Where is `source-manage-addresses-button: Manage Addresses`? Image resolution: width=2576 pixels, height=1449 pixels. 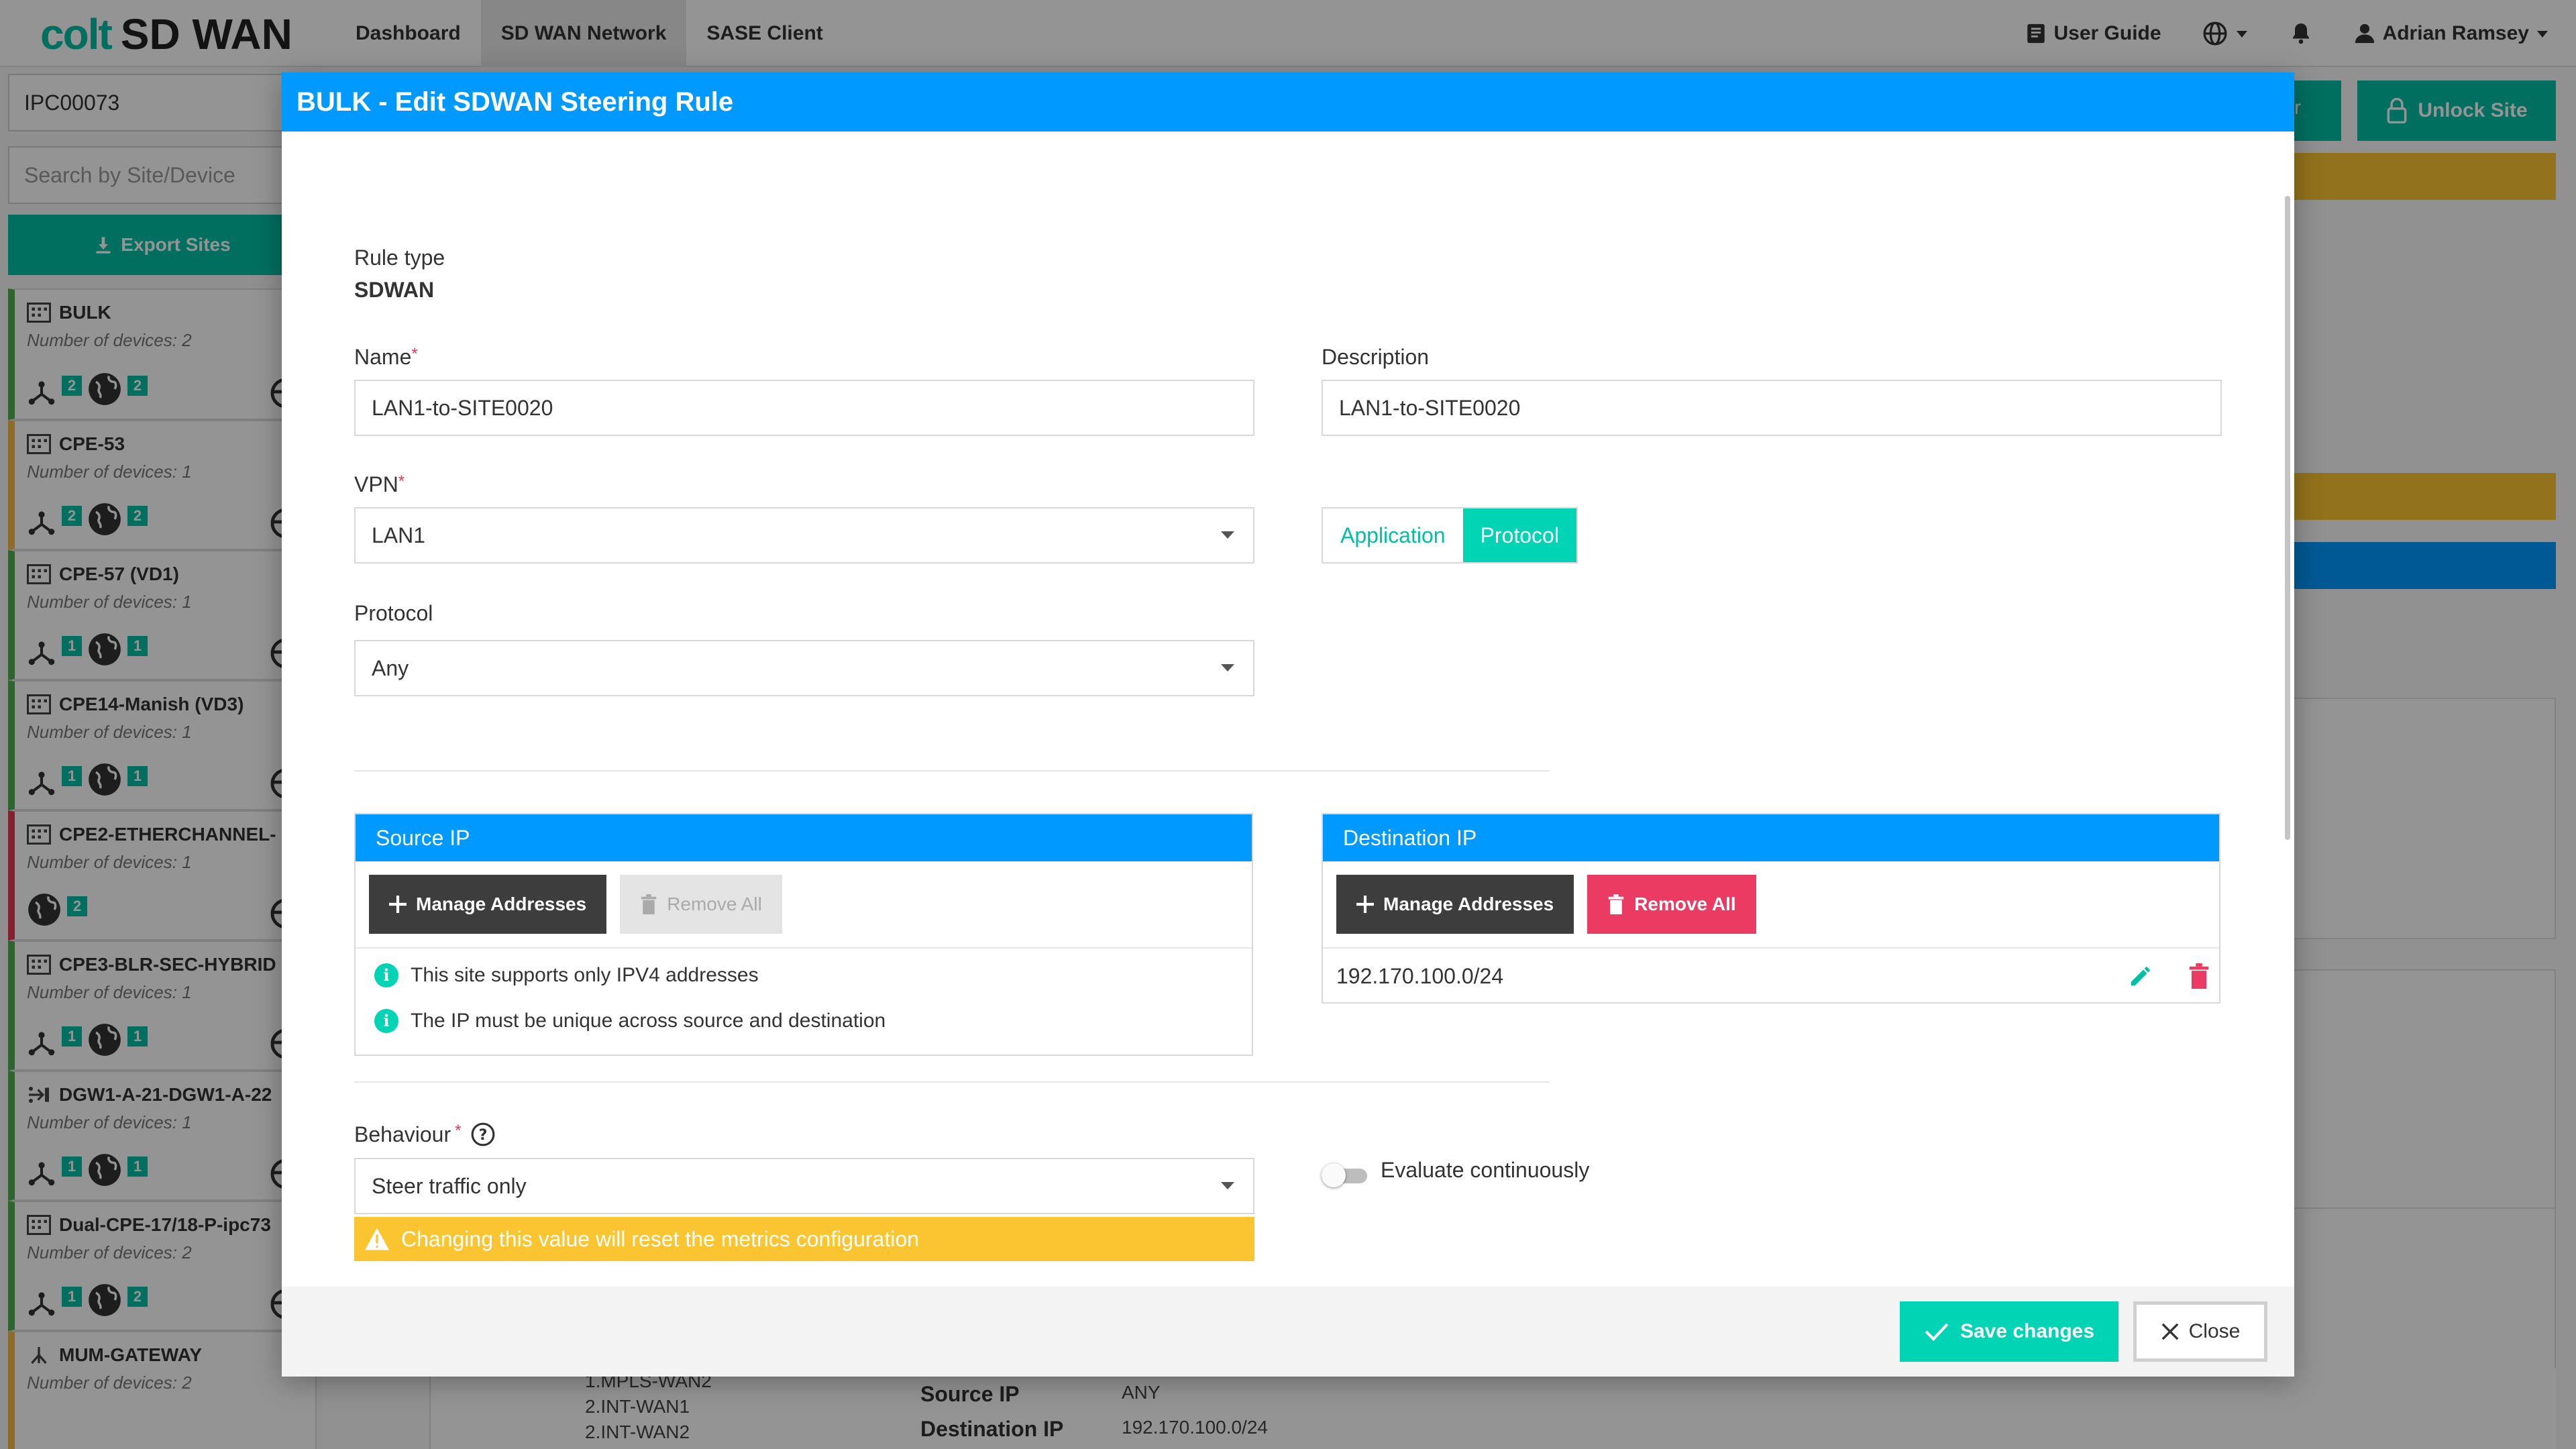 source-manage-addresses-button: Manage Addresses is located at coordinates (488, 904).